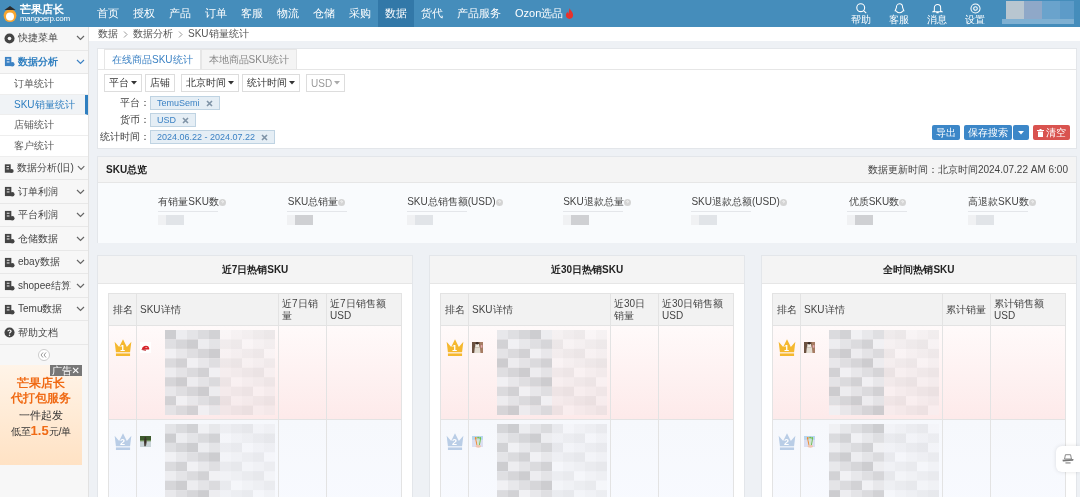  What do you see at coordinates (313, 202) in the screenshot?
I see `metric-label: SKU总销量` at bounding box center [313, 202].